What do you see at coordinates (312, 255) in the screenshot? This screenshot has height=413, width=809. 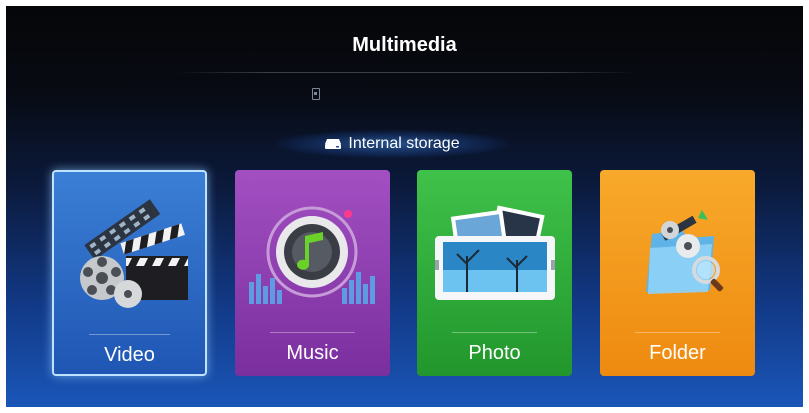 I see `music-note-disc-icon` at bounding box center [312, 255].